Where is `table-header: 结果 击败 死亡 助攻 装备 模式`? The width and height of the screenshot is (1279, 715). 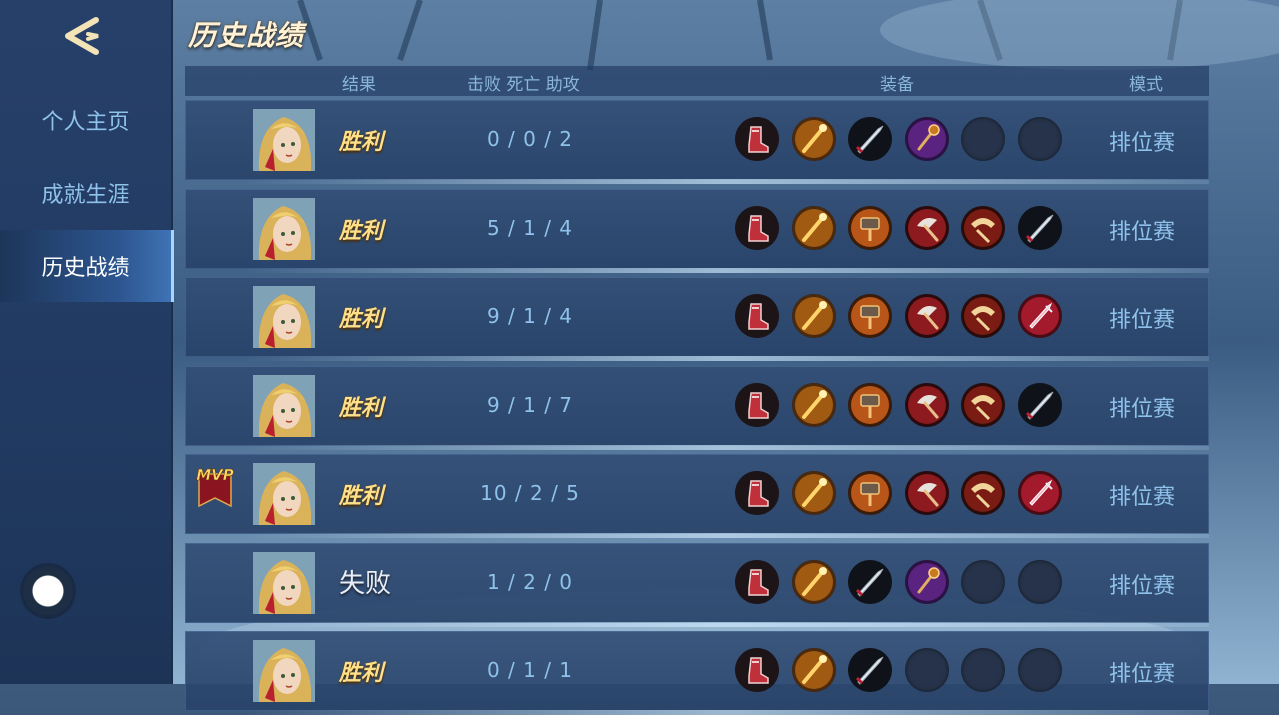 table-header: 结果 击败 死亡 助攻 装备 模式 is located at coordinates (697, 81).